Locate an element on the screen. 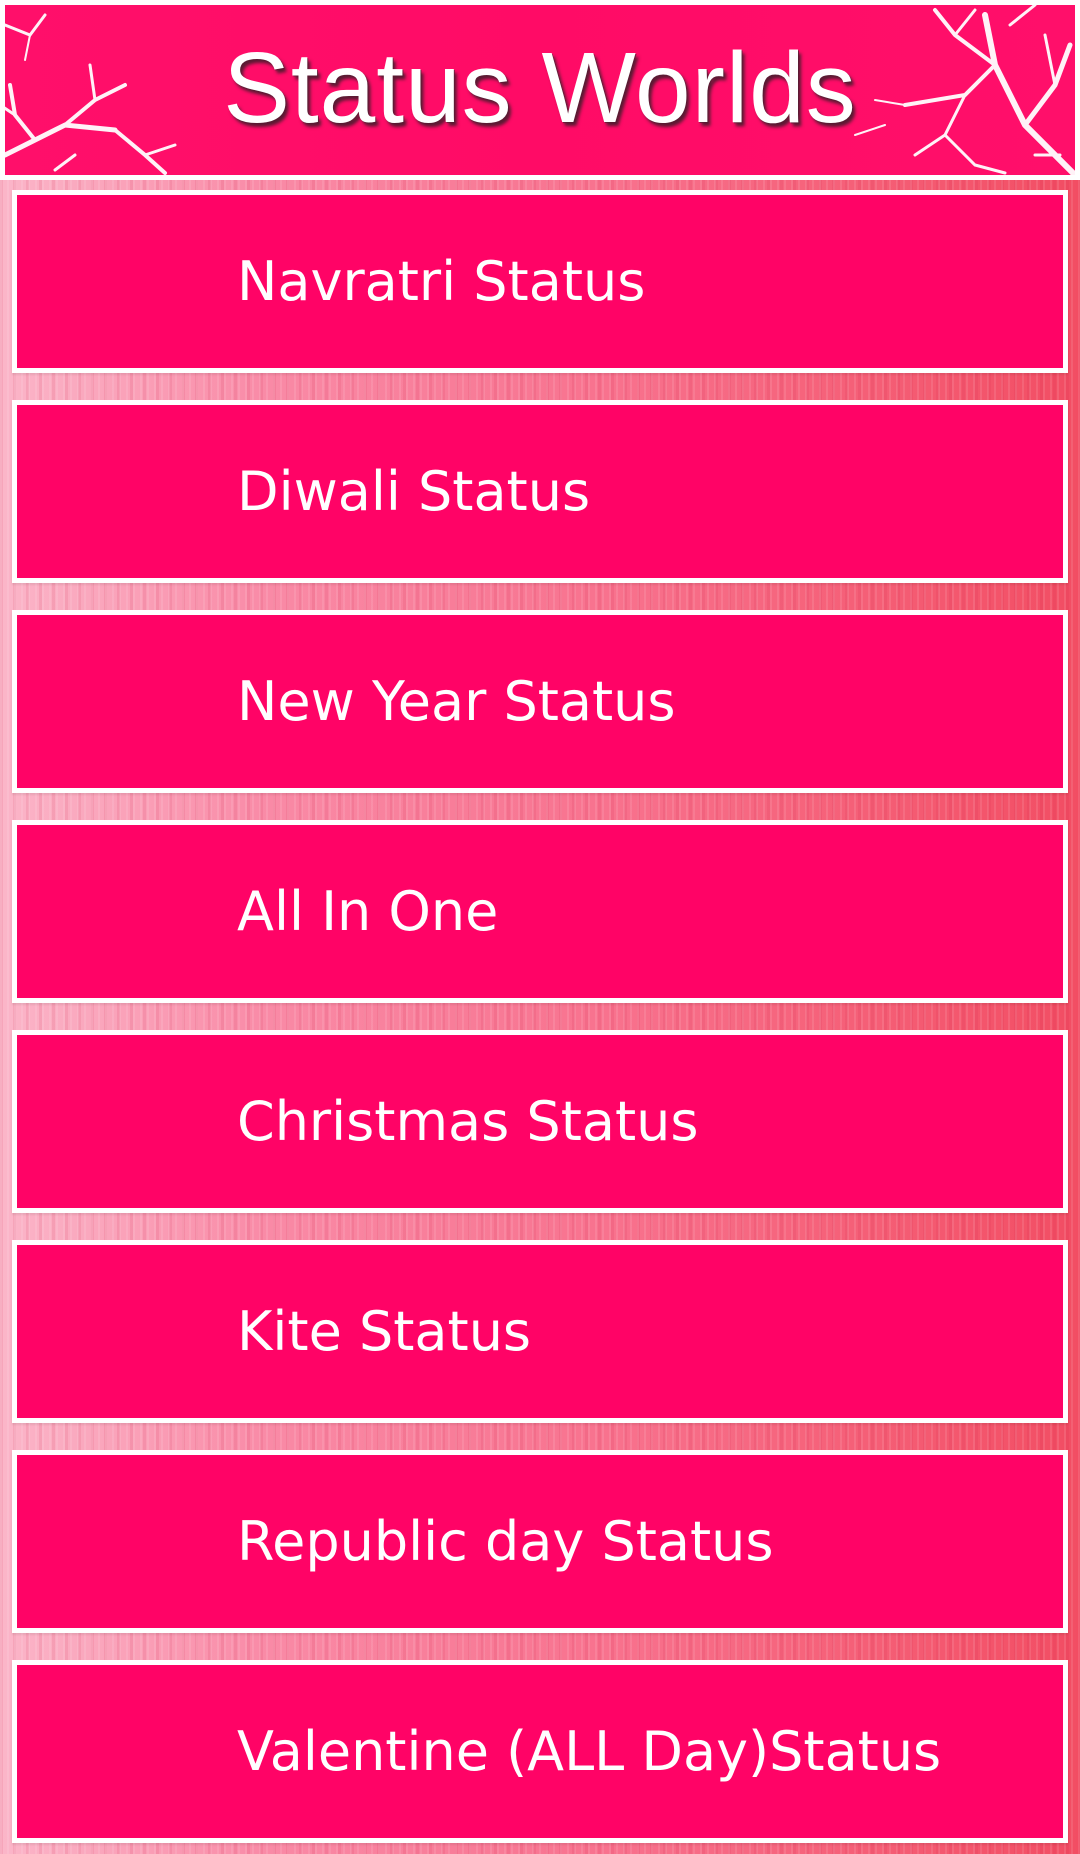  menu-item-label: New Year Status is located at coordinates (456, 701).